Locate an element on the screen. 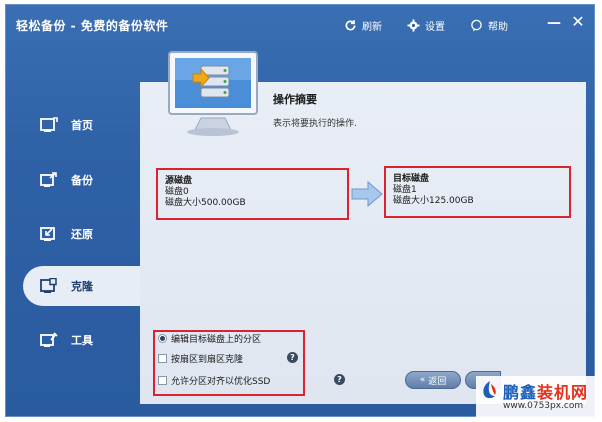 Image resolution: width=602 pixels, height=422 pixels. gear-icon is located at coordinates (413, 26).